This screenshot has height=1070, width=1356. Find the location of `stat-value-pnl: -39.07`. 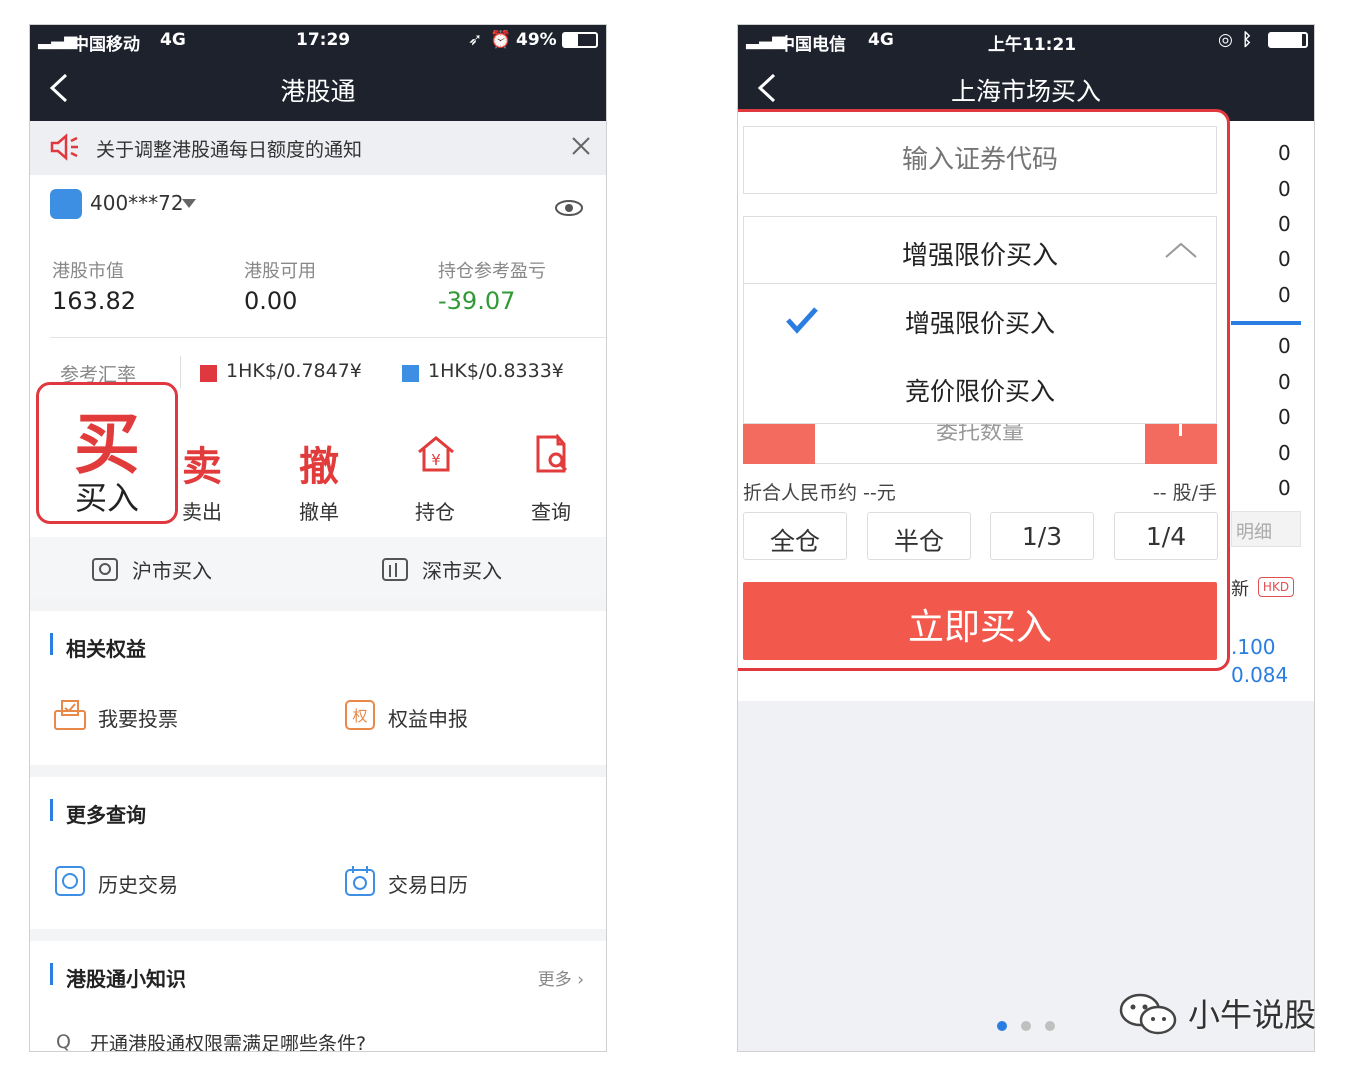

stat-value-pnl: -39.07 is located at coordinates (477, 301).